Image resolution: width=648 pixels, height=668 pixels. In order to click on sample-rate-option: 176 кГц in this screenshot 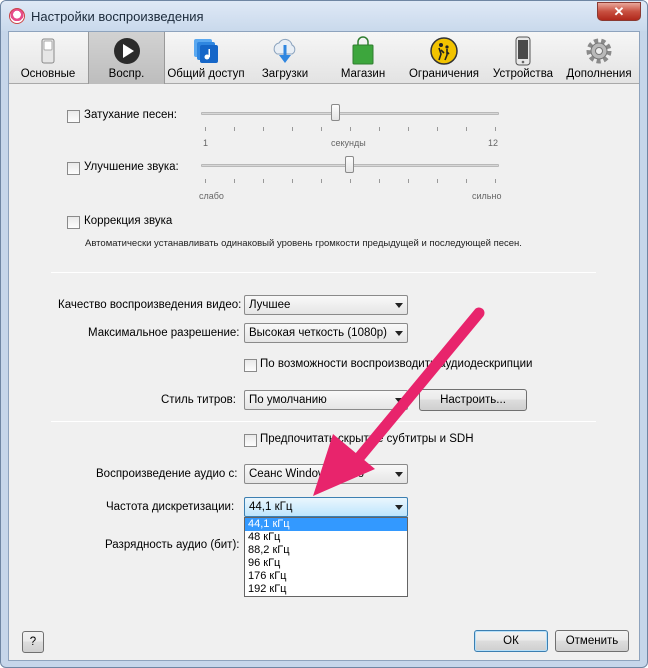, I will do `click(326, 576)`.